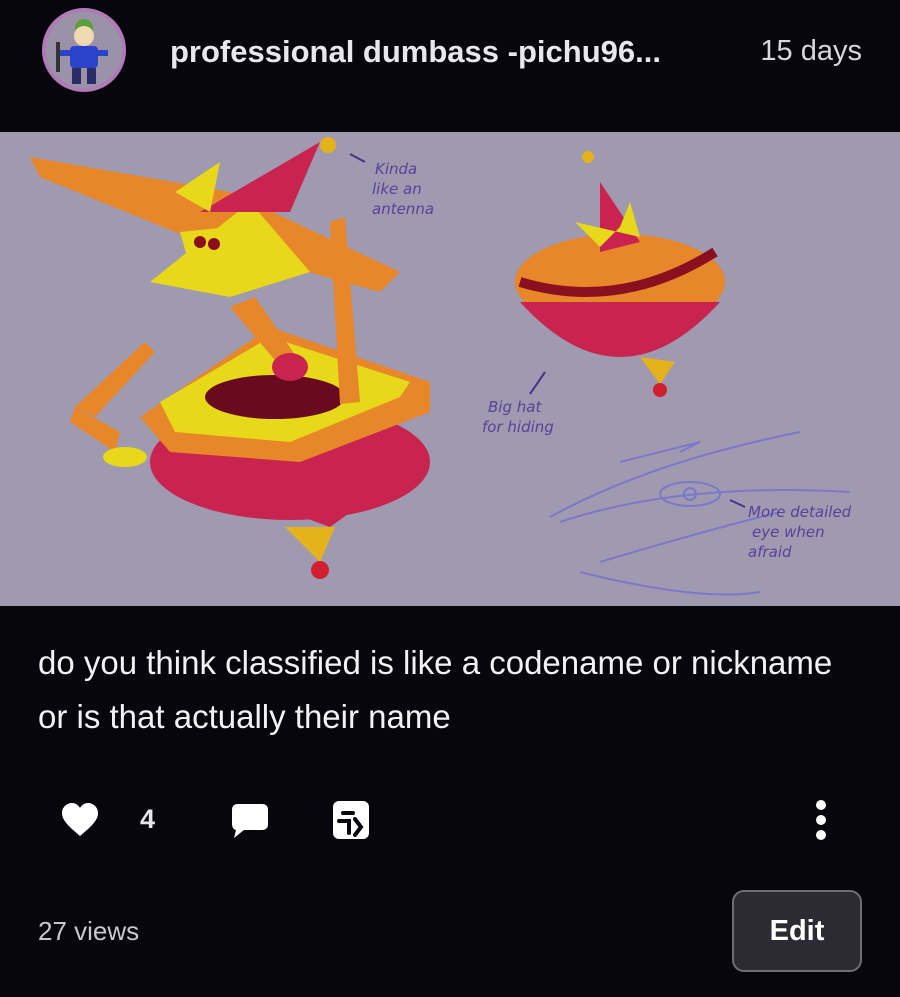  I want to click on avatar-image, so click(84, 50).